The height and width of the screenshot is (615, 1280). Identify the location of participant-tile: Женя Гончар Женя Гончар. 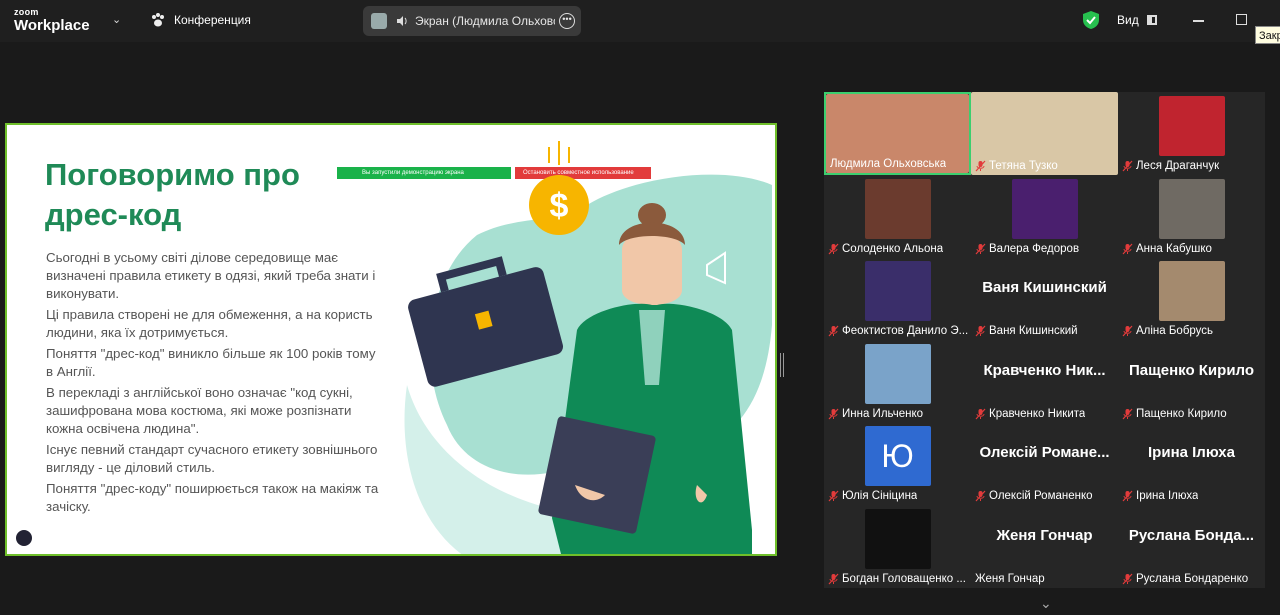
(1044, 546).